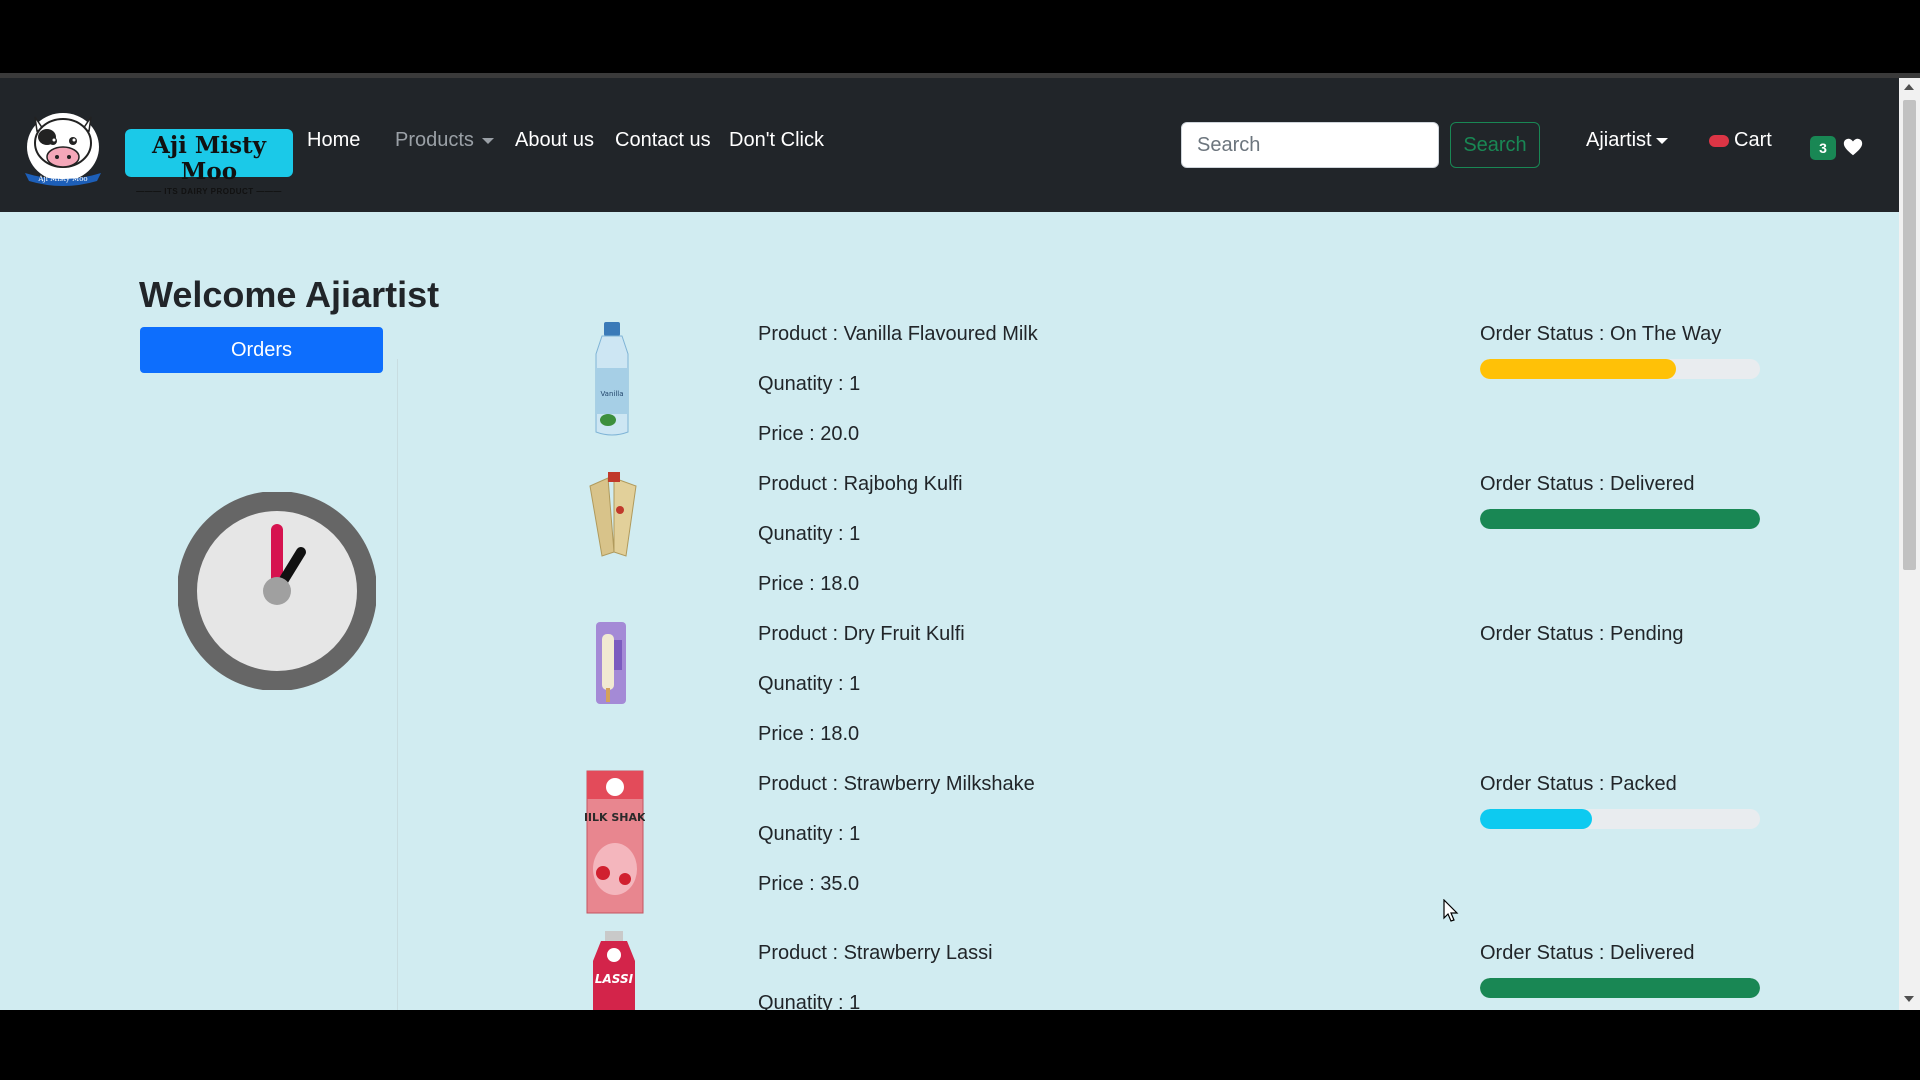 The height and width of the screenshot is (1080, 1920). Describe the element at coordinates (1909, 999) in the screenshot. I see `scroll-down-icon` at that location.